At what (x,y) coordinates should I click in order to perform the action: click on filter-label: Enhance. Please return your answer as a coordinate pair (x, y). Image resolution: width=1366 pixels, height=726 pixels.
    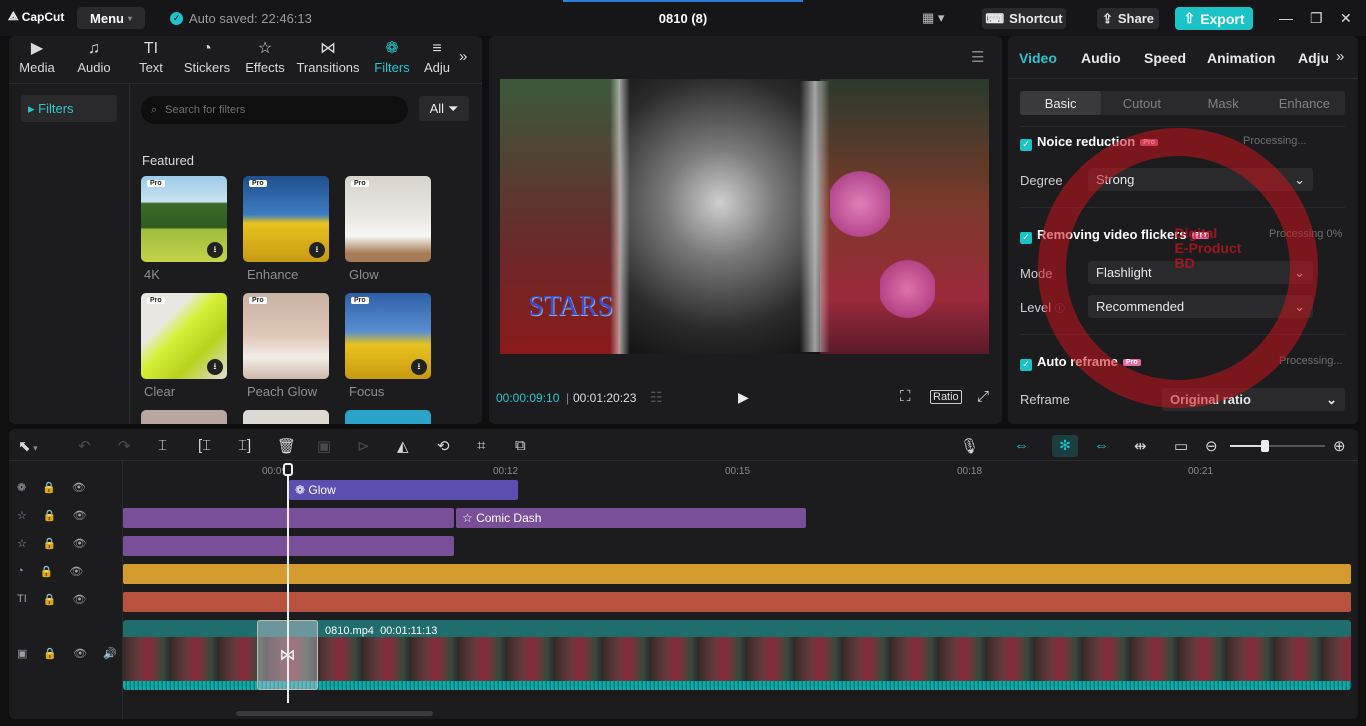
    Looking at the image, I should click on (273, 274).